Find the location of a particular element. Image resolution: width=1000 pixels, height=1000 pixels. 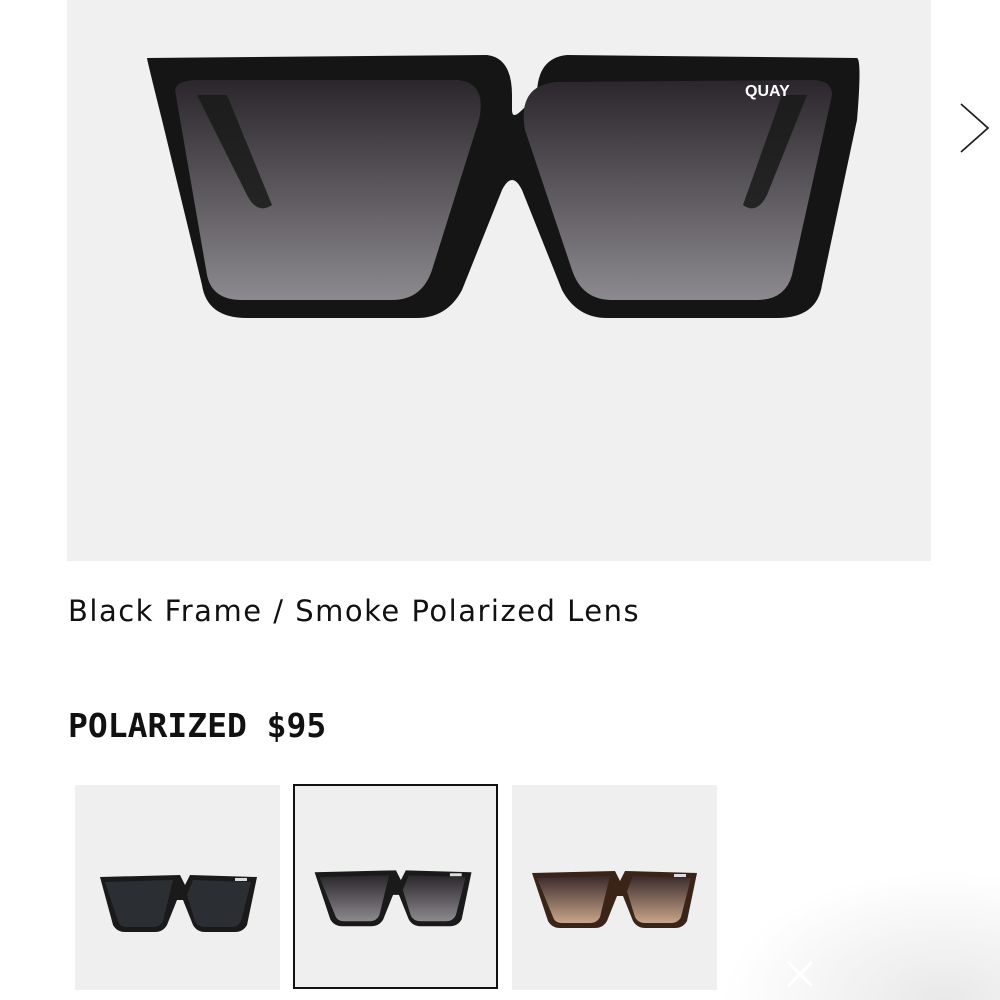

brand-logo-text: QUAY is located at coordinates (767, 91).